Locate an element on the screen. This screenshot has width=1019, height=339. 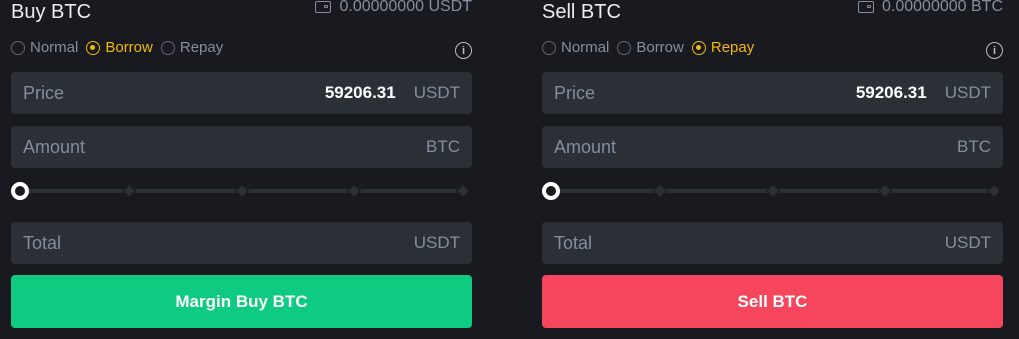
buy-total-unit: USDT is located at coordinates (436, 242).